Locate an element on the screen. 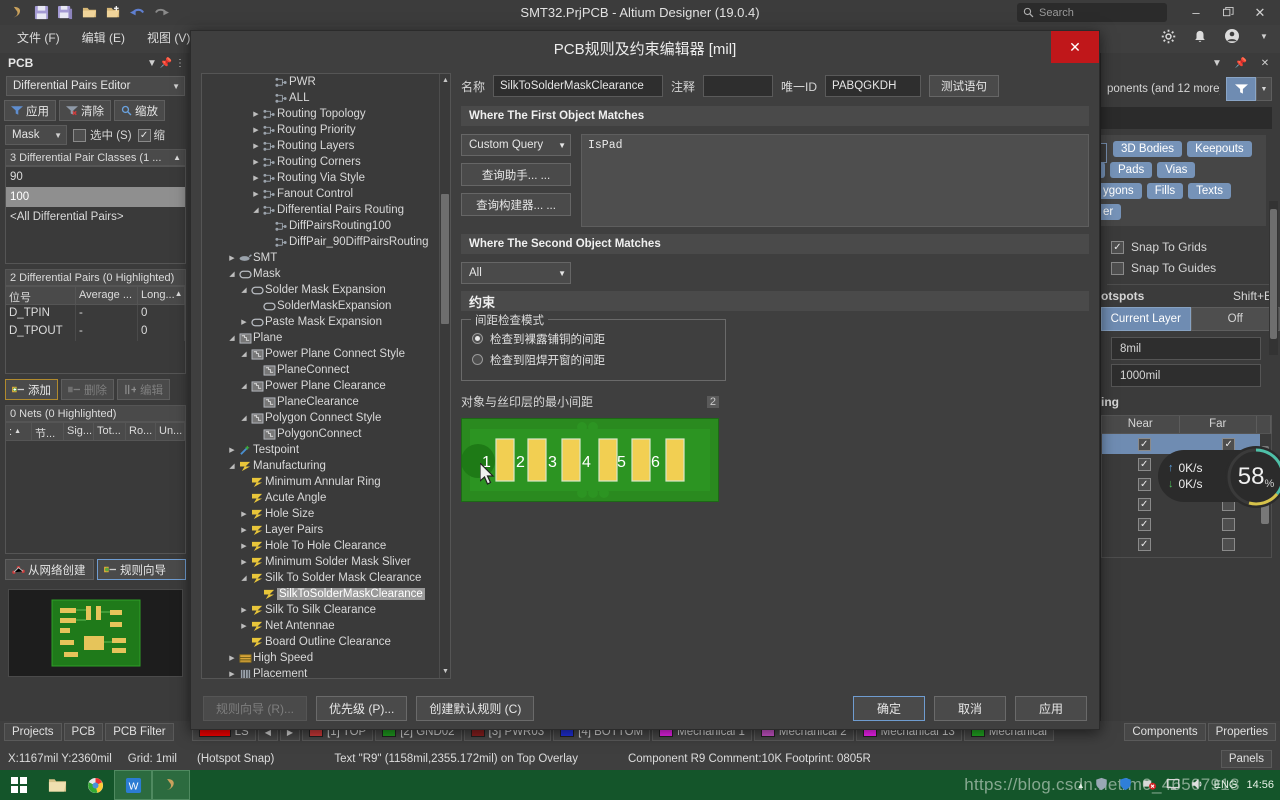  chevron-down-icon: ▼ is located at coordinates (1264, 89).